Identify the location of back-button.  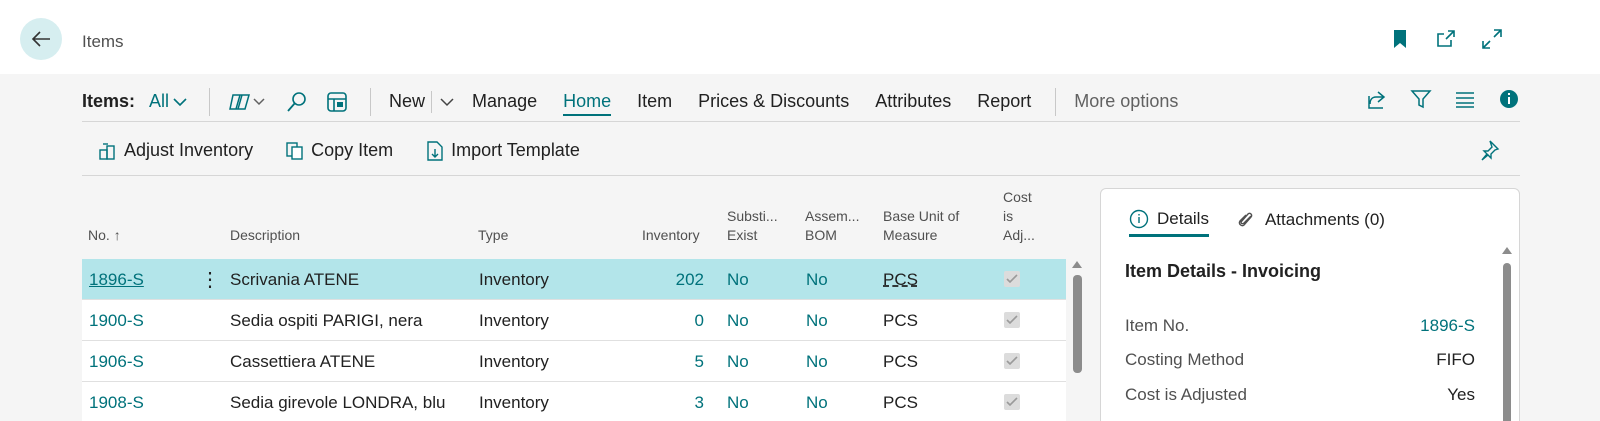
(41, 39).